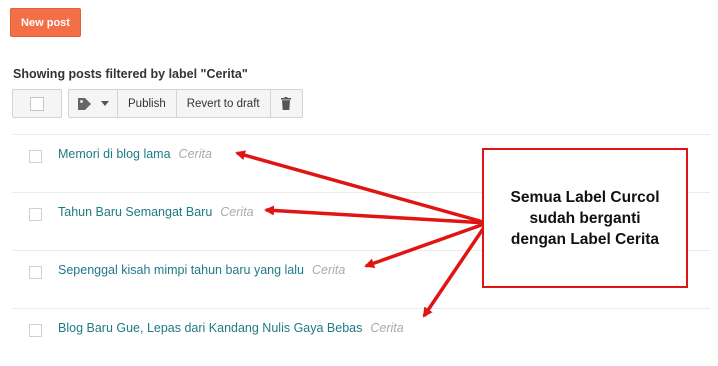 The image size is (718, 366). Describe the element at coordinates (585, 197) in the screenshot. I see `callout-line: Semua Label Curcol` at that location.